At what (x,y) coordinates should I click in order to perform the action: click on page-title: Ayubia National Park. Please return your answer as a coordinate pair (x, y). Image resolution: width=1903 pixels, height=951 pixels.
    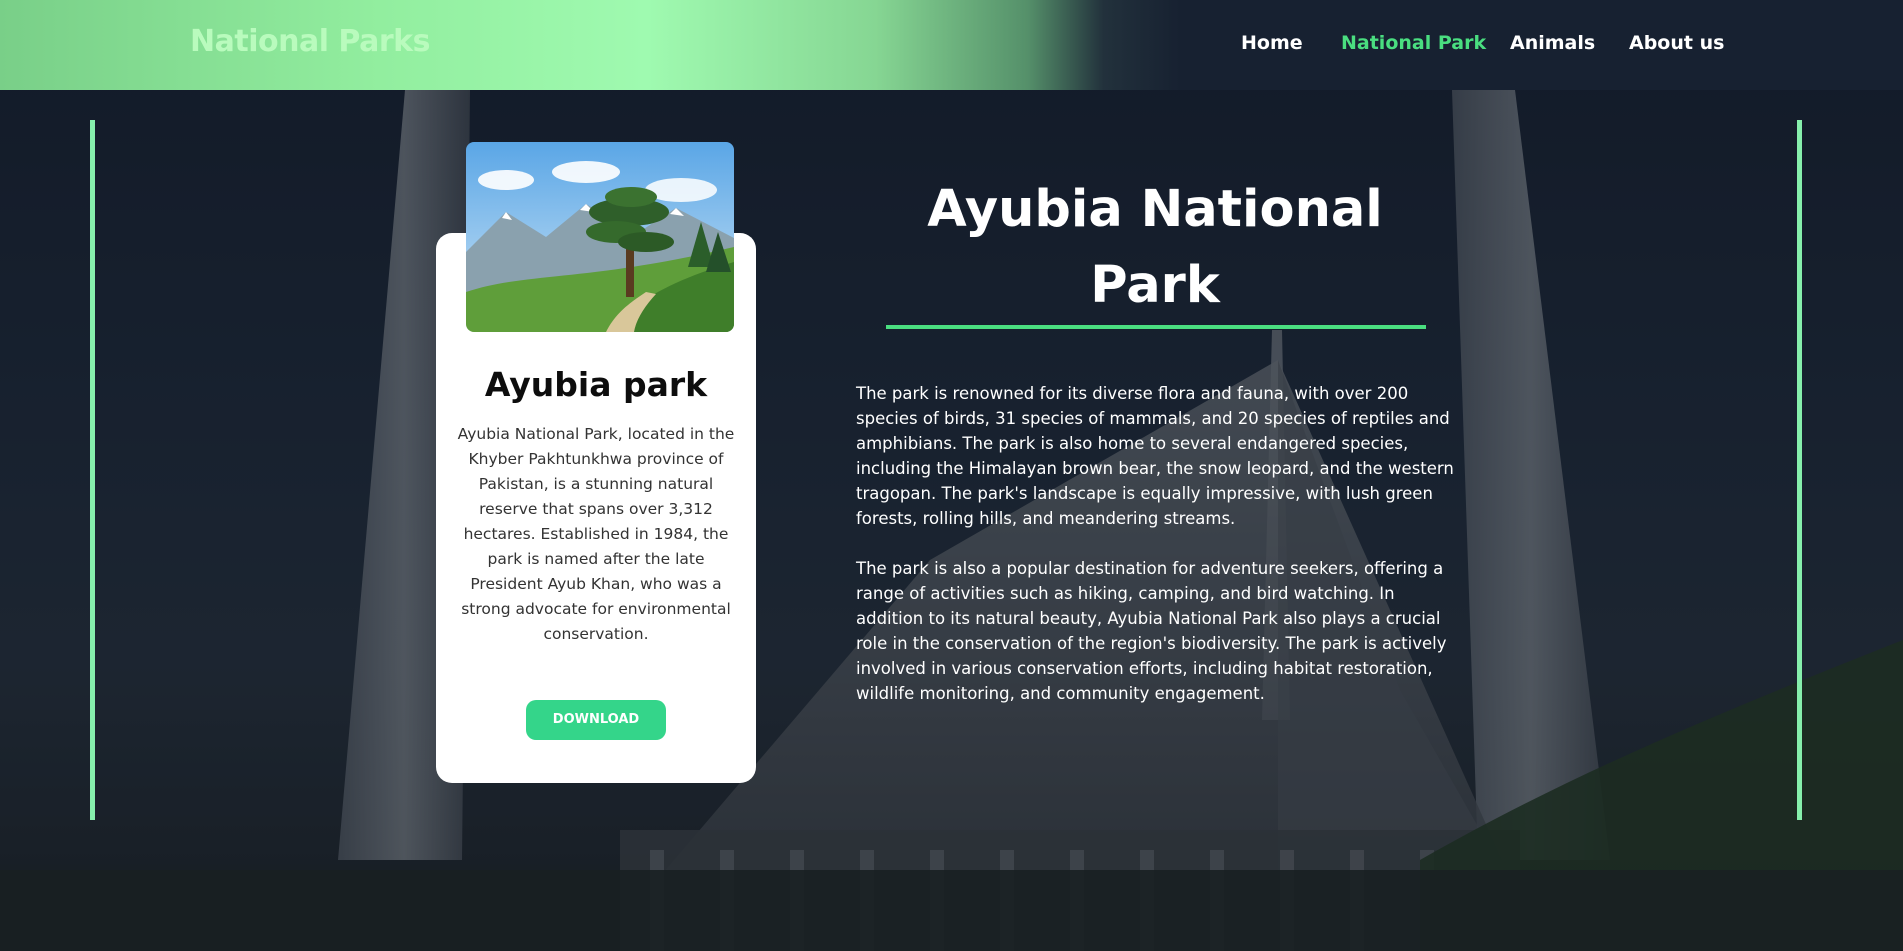
    Looking at the image, I should click on (1155, 247).